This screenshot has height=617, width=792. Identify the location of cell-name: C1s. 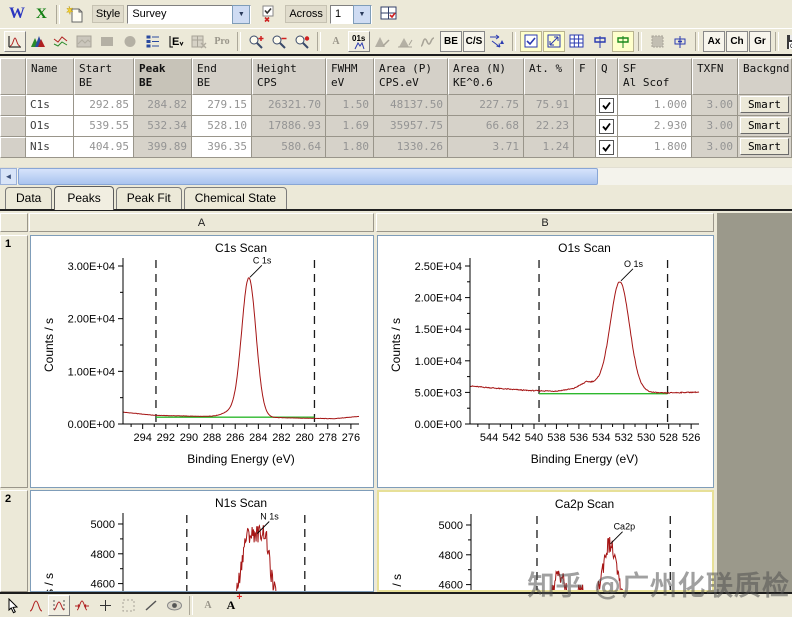
(50, 105).